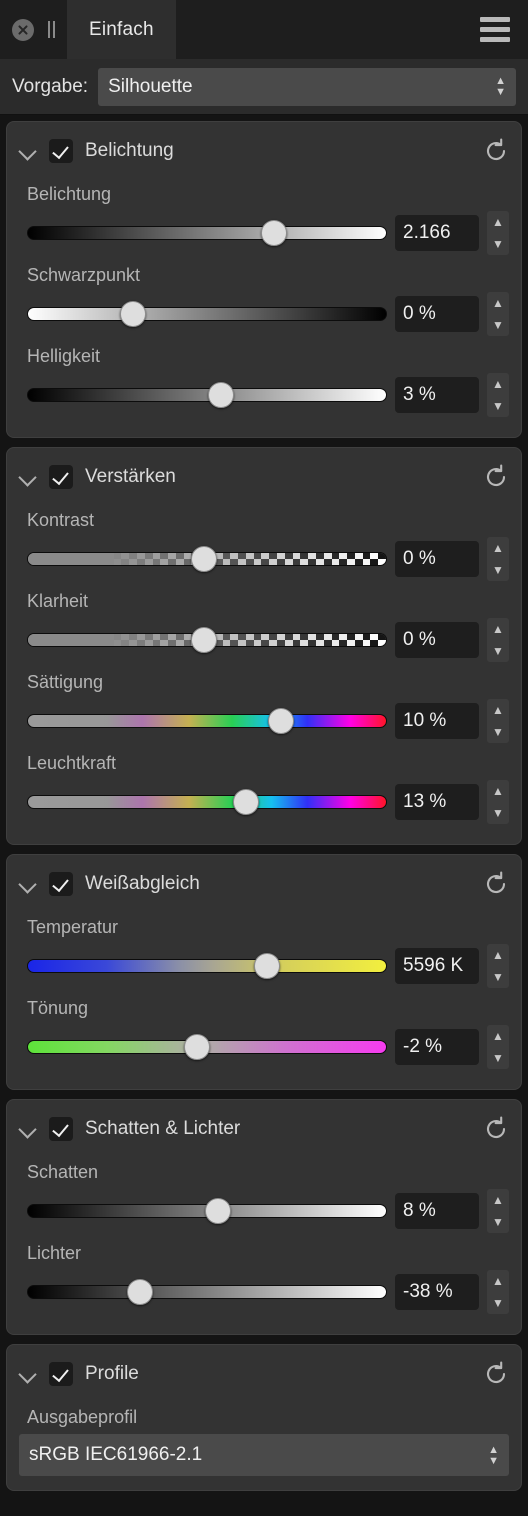 The image size is (528, 1516). I want to click on slider-value-input: 3 %, so click(437, 395).